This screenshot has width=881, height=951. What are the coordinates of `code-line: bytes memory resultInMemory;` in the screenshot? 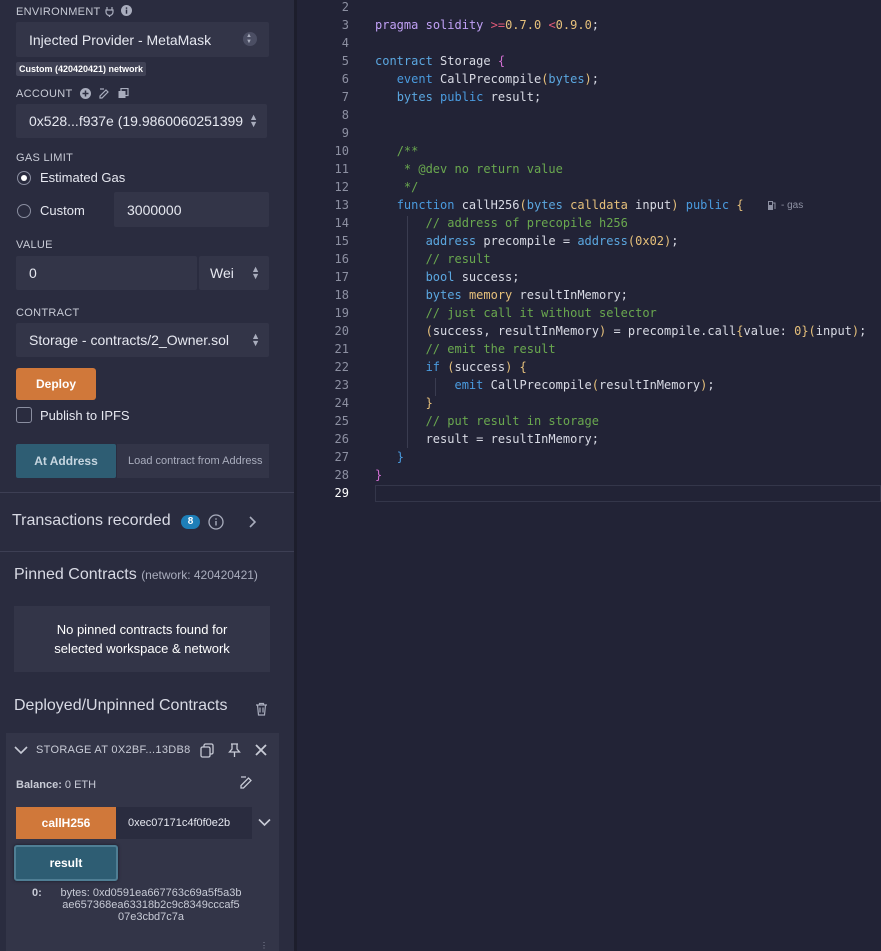 It's located at (526, 295).